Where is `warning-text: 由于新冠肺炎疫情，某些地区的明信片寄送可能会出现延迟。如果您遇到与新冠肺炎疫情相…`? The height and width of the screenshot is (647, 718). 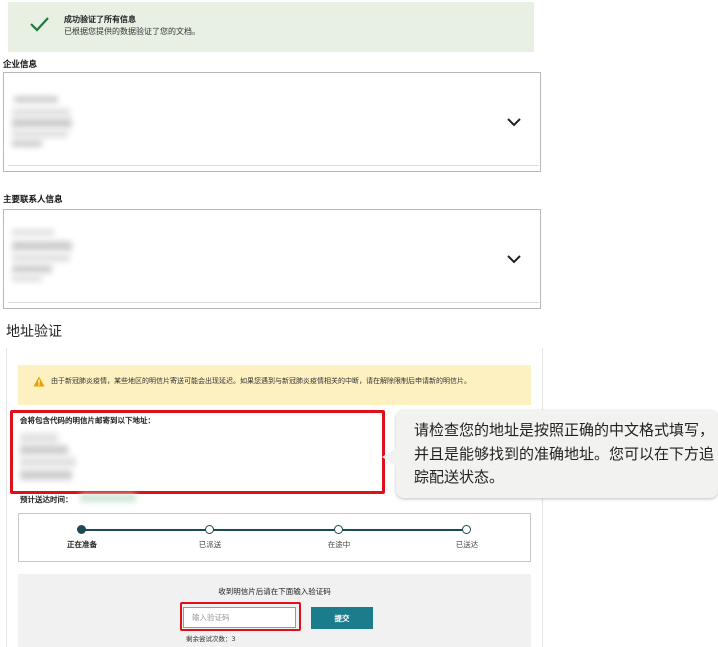 warning-text: 由于新冠肺炎疫情，某些地区的明信片寄送可能会出现延迟。如果您遇到与新冠肺炎疫情相… is located at coordinates (261, 381).